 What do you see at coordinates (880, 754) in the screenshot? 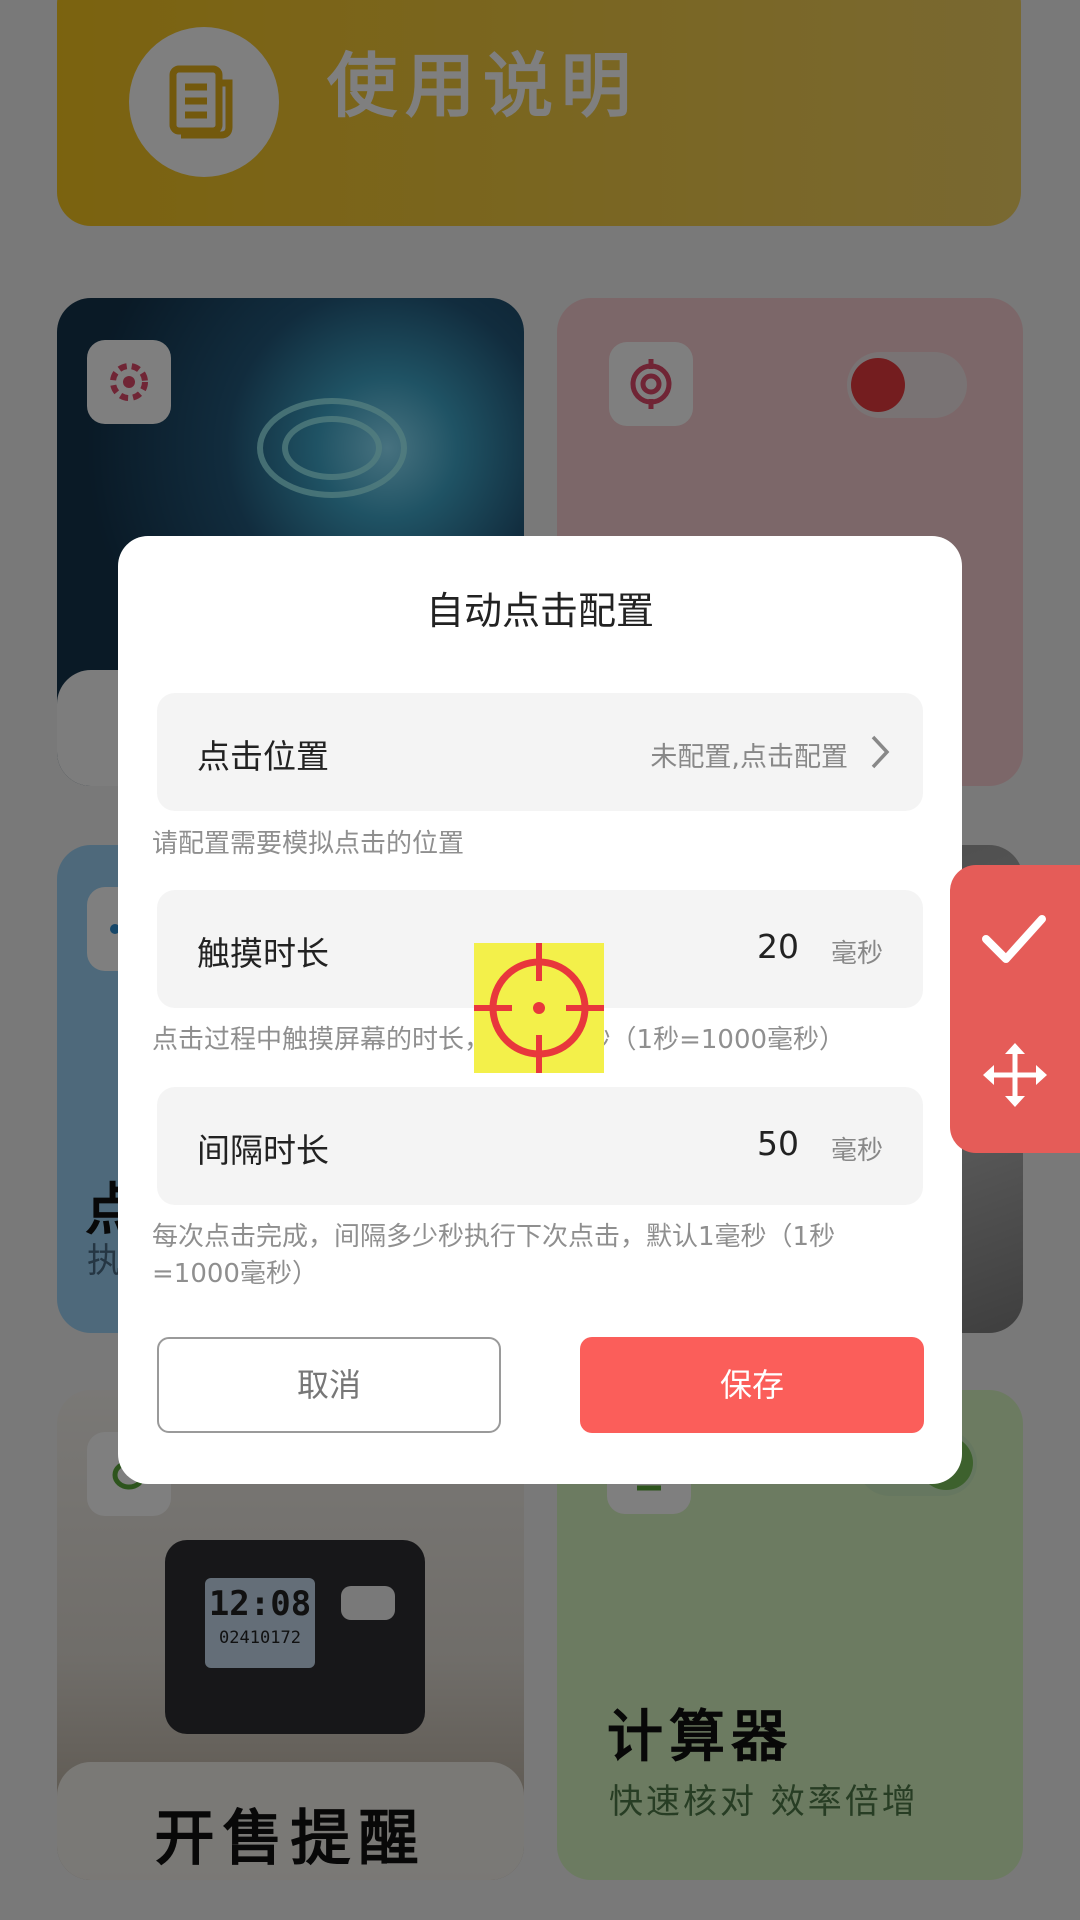
I see `chevron-right-icon` at bounding box center [880, 754].